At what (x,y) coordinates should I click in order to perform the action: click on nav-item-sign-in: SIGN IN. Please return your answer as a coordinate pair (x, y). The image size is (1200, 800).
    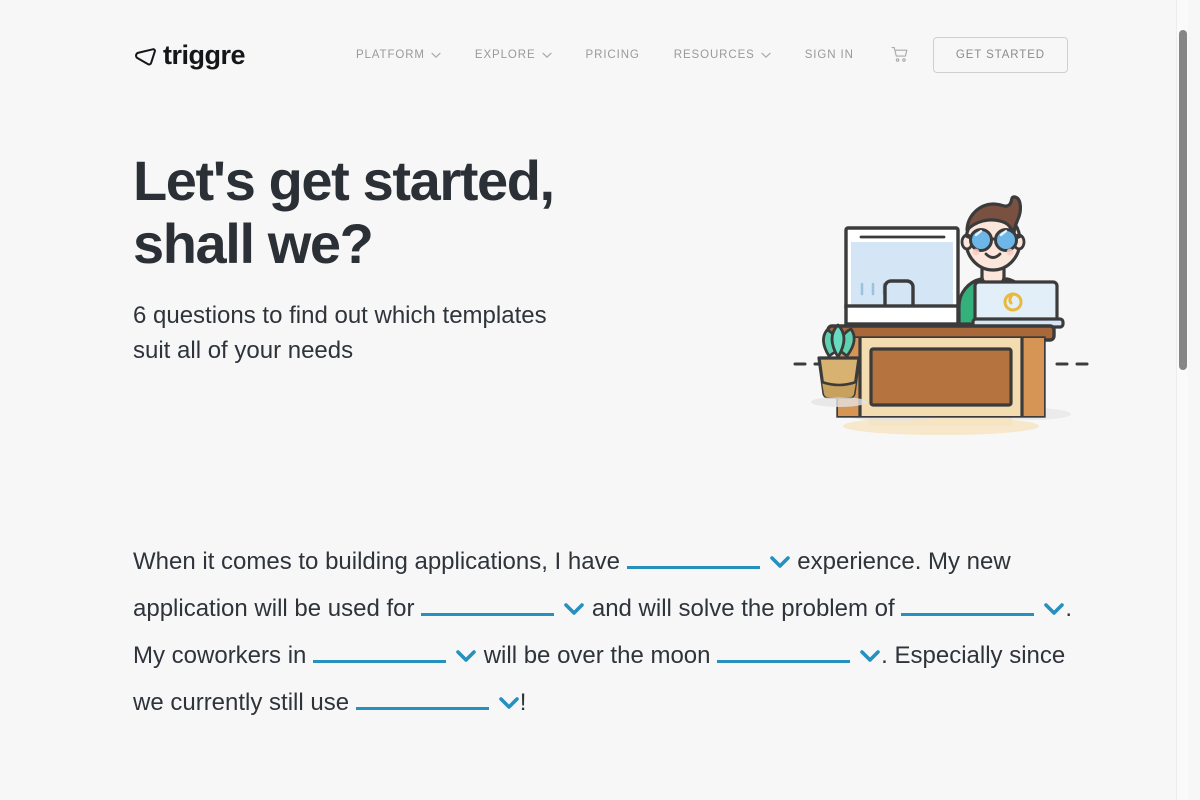
    Looking at the image, I should click on (829, 55).